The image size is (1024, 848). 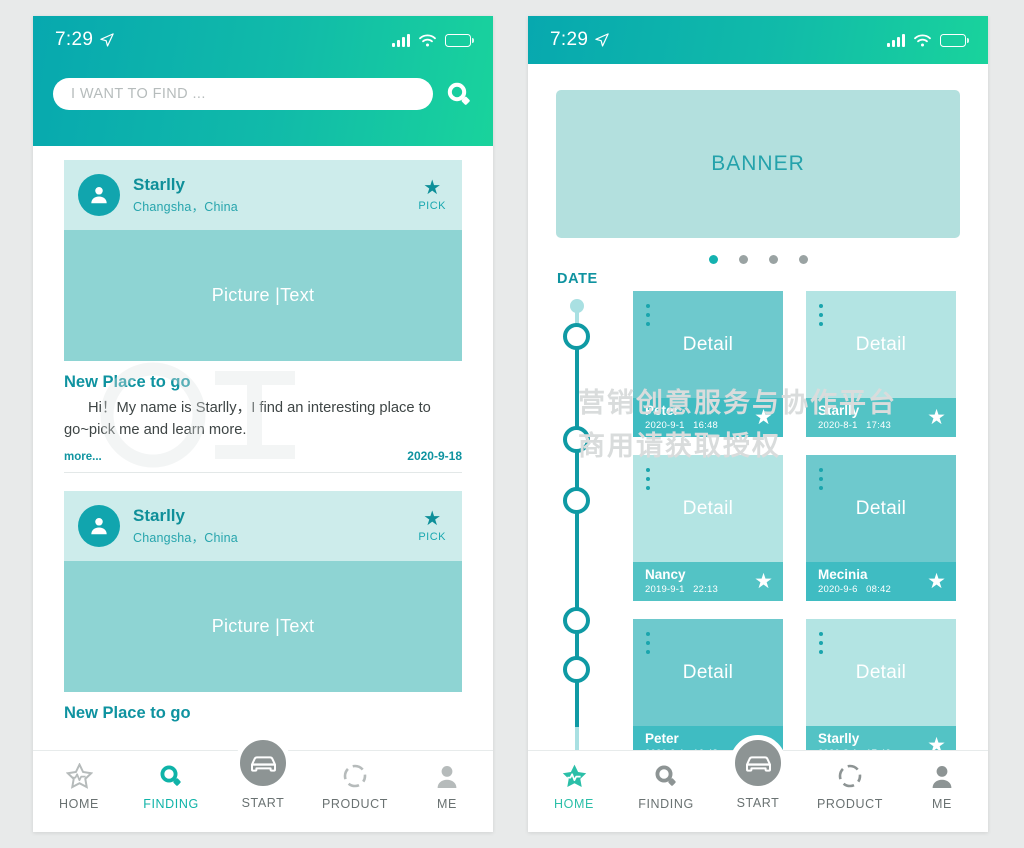 I want to click on post-author: Starlly Changsha，China, so click(x=269, y=195).